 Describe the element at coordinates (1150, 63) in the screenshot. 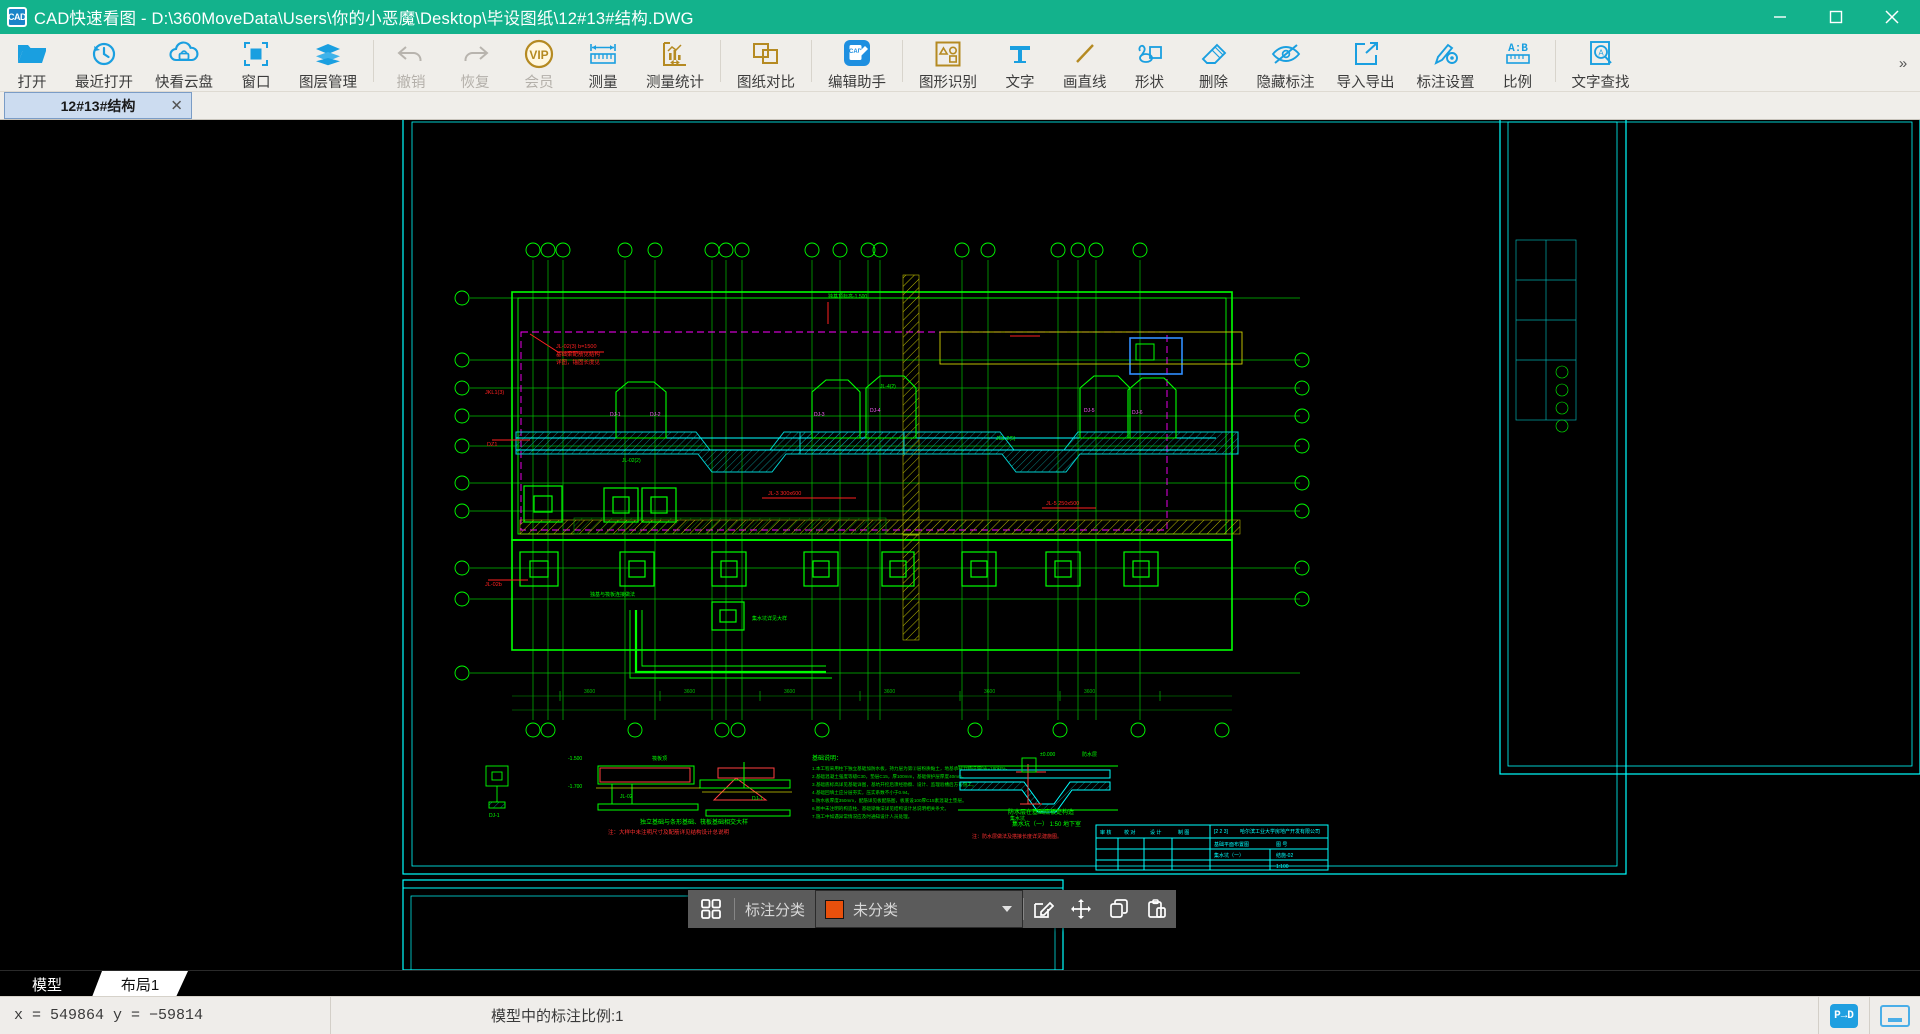

I see `toolbar-button-shapes: 形状` at that location.